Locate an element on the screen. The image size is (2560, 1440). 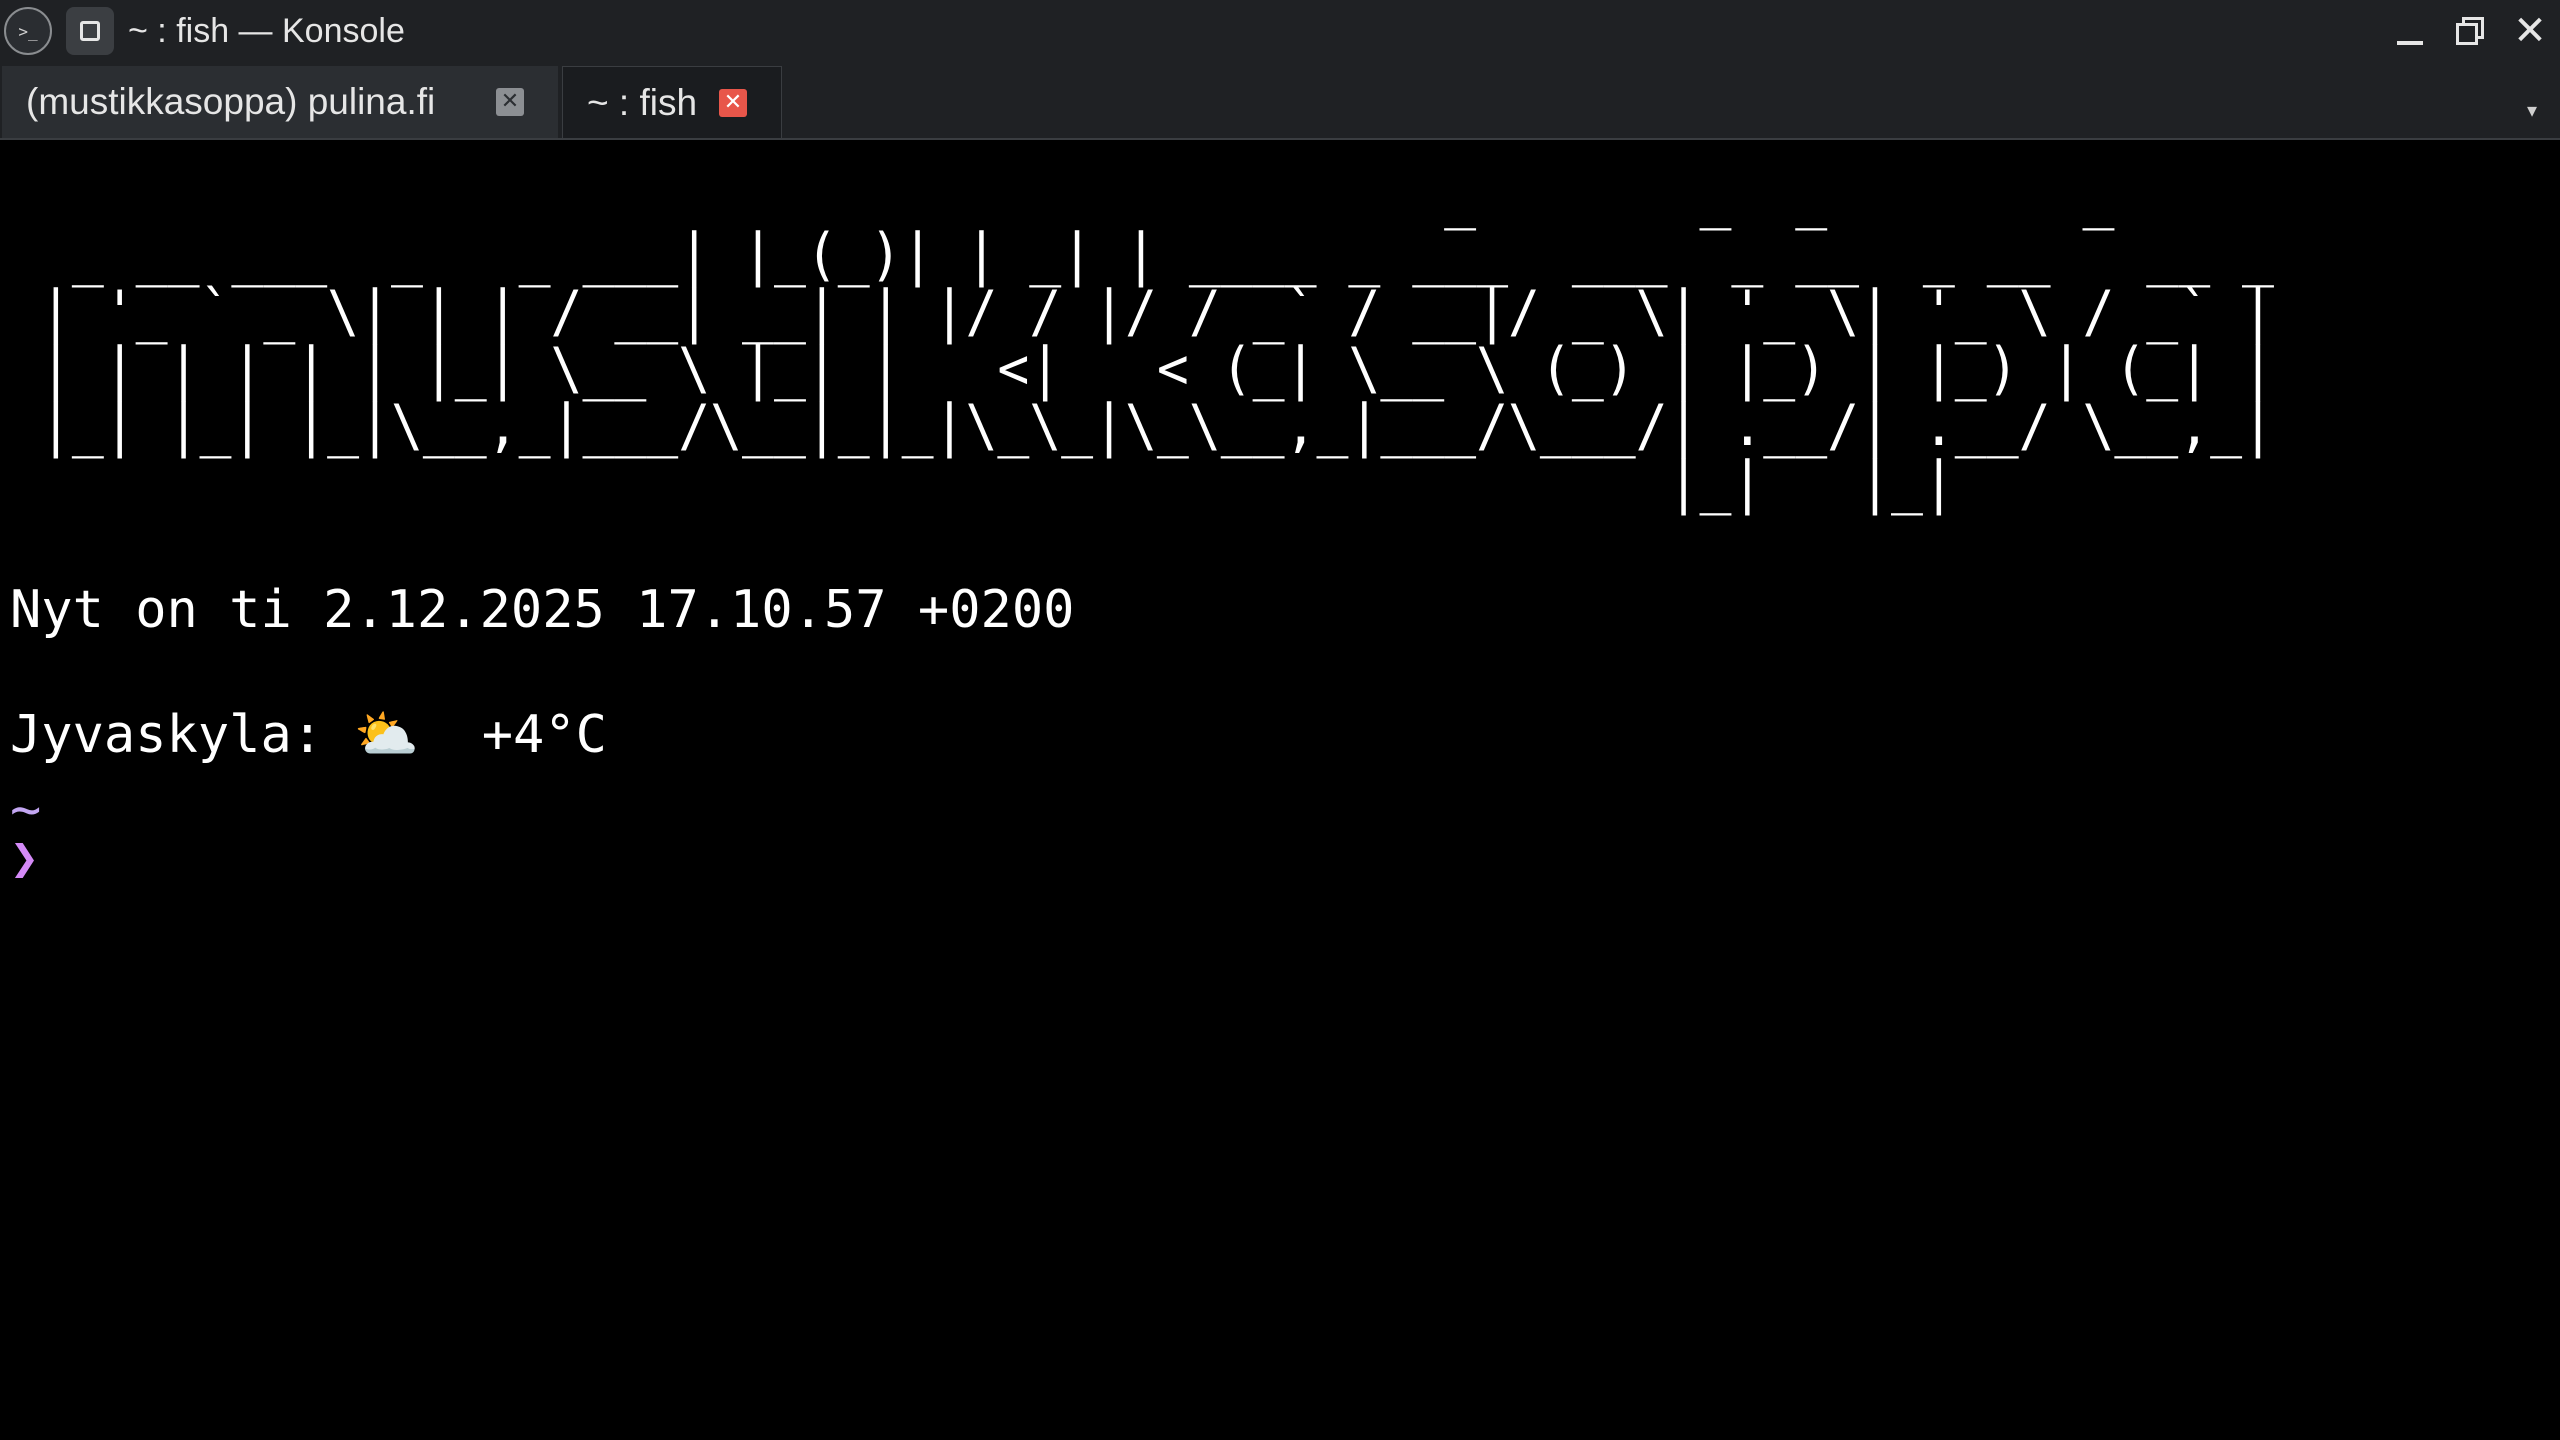
tab-mustikkasoppa: (mustikkasoppa) pulina.fi ✕ is located at coordinates (280, 102).